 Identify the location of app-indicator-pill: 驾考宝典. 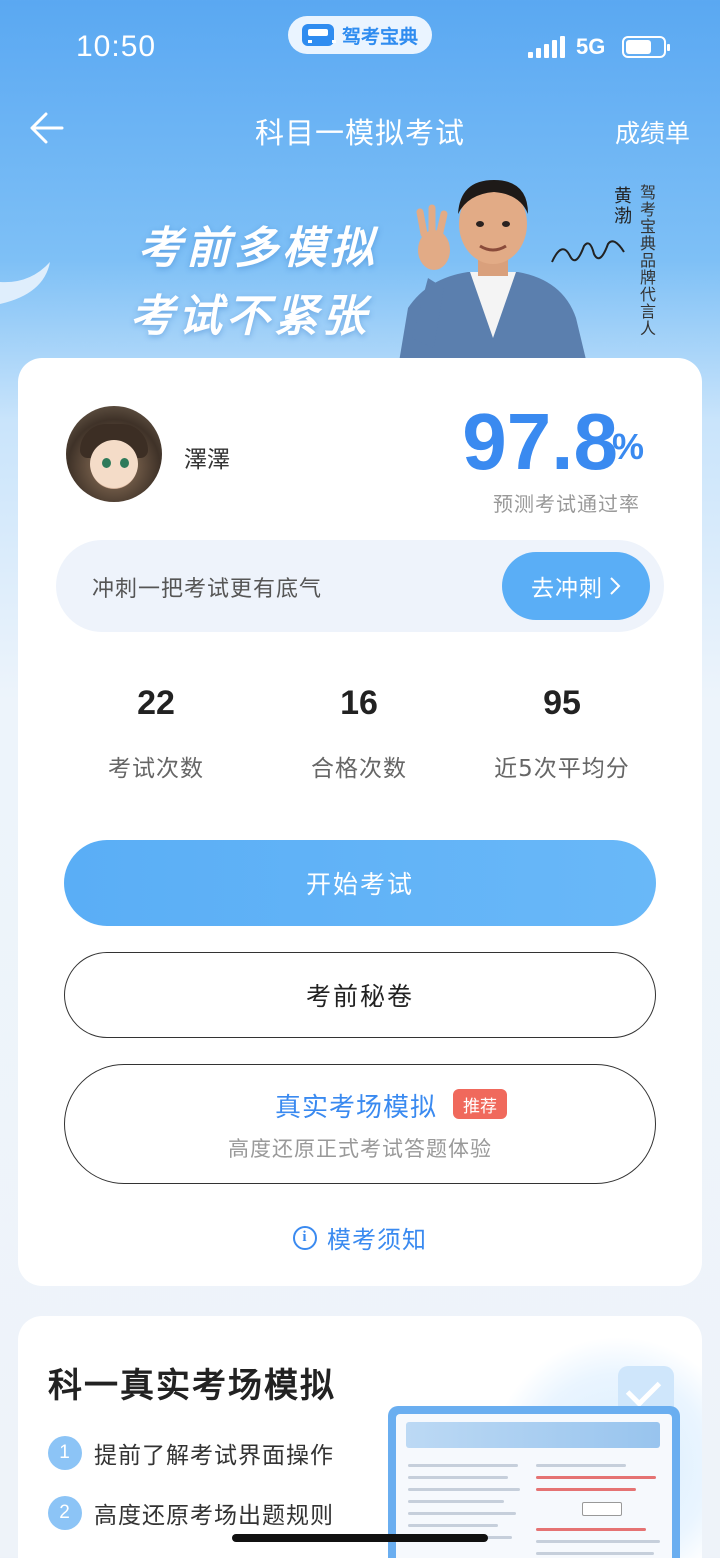
(360, 35).